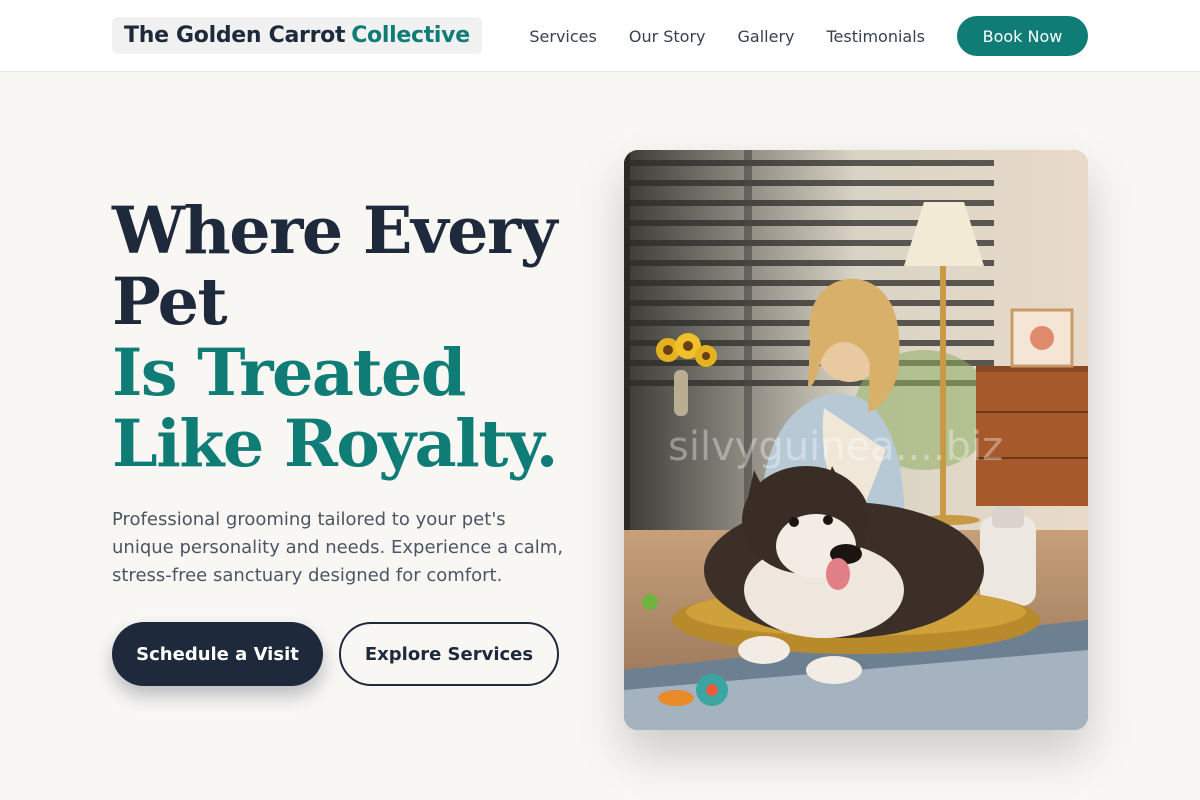 This screenshot has height=800, width=1200. I want to click on nav-link-services: Services, so click(562, 36).